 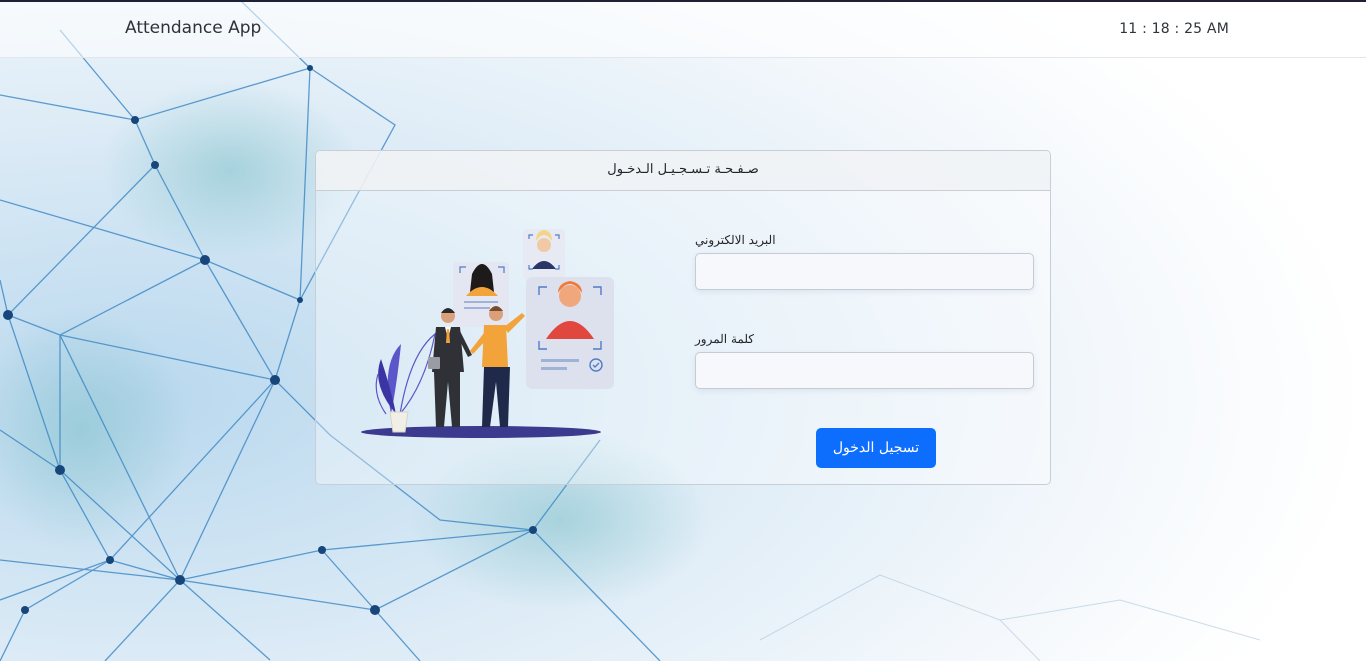 What do you see at coordinates (683, 1) in the screenshot?
I see `top-accent-line` at bounding box center [683, 1].